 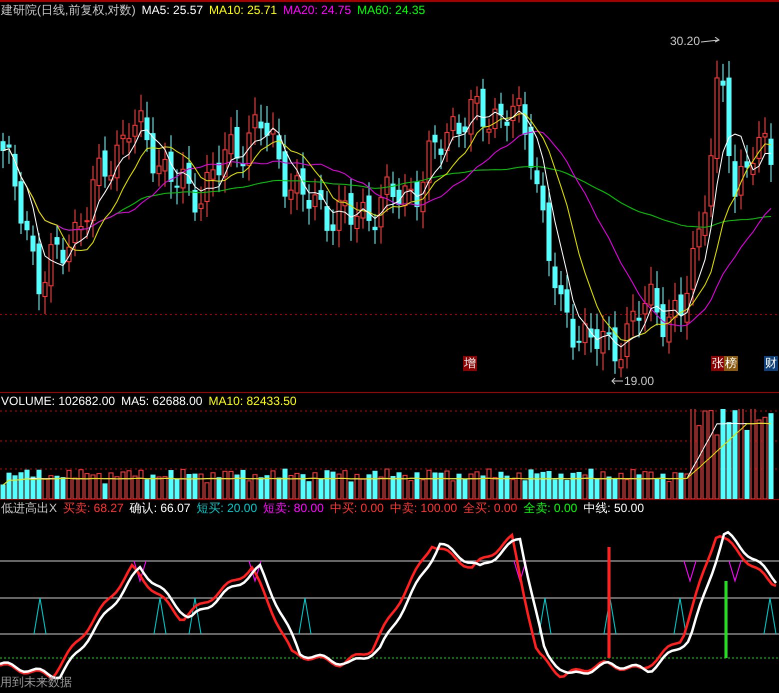 I want to click on volume-average-label: MA5: 62688.00, so click(x=161, y=401).